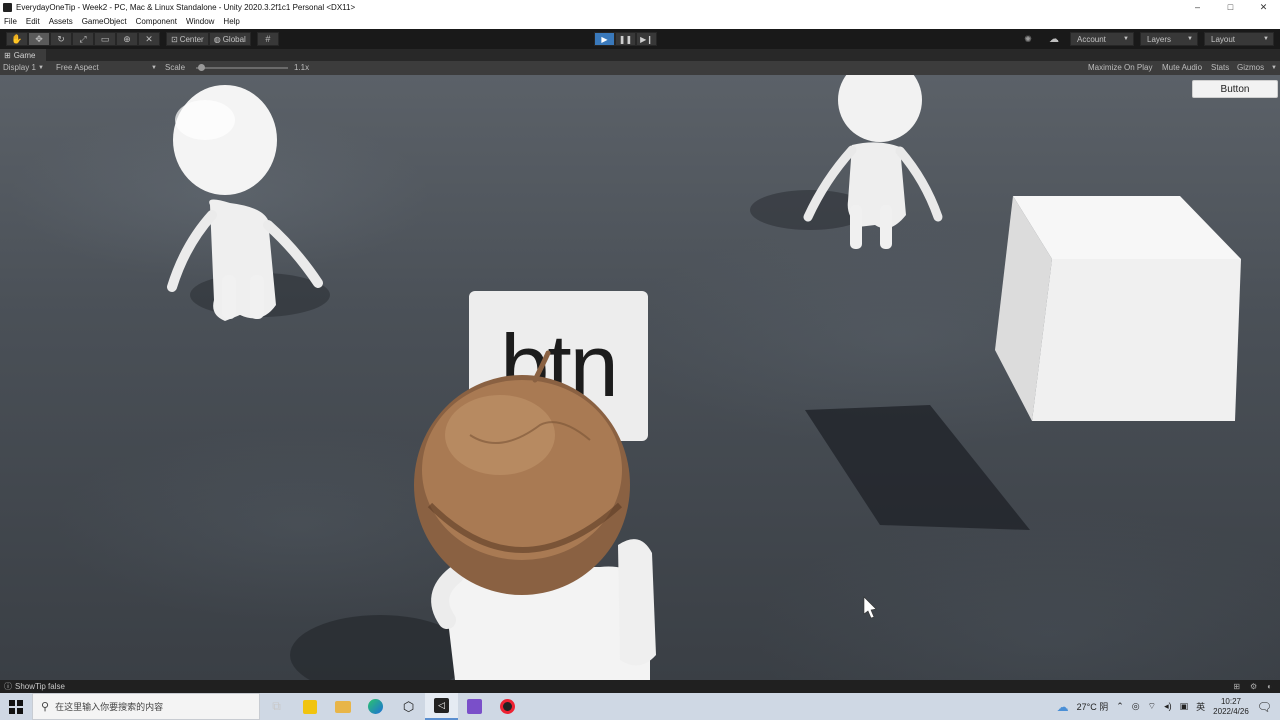  I want to click on taskbar-search: ⚲ 在这里输入你要搜索的内容, so click(146, 706).